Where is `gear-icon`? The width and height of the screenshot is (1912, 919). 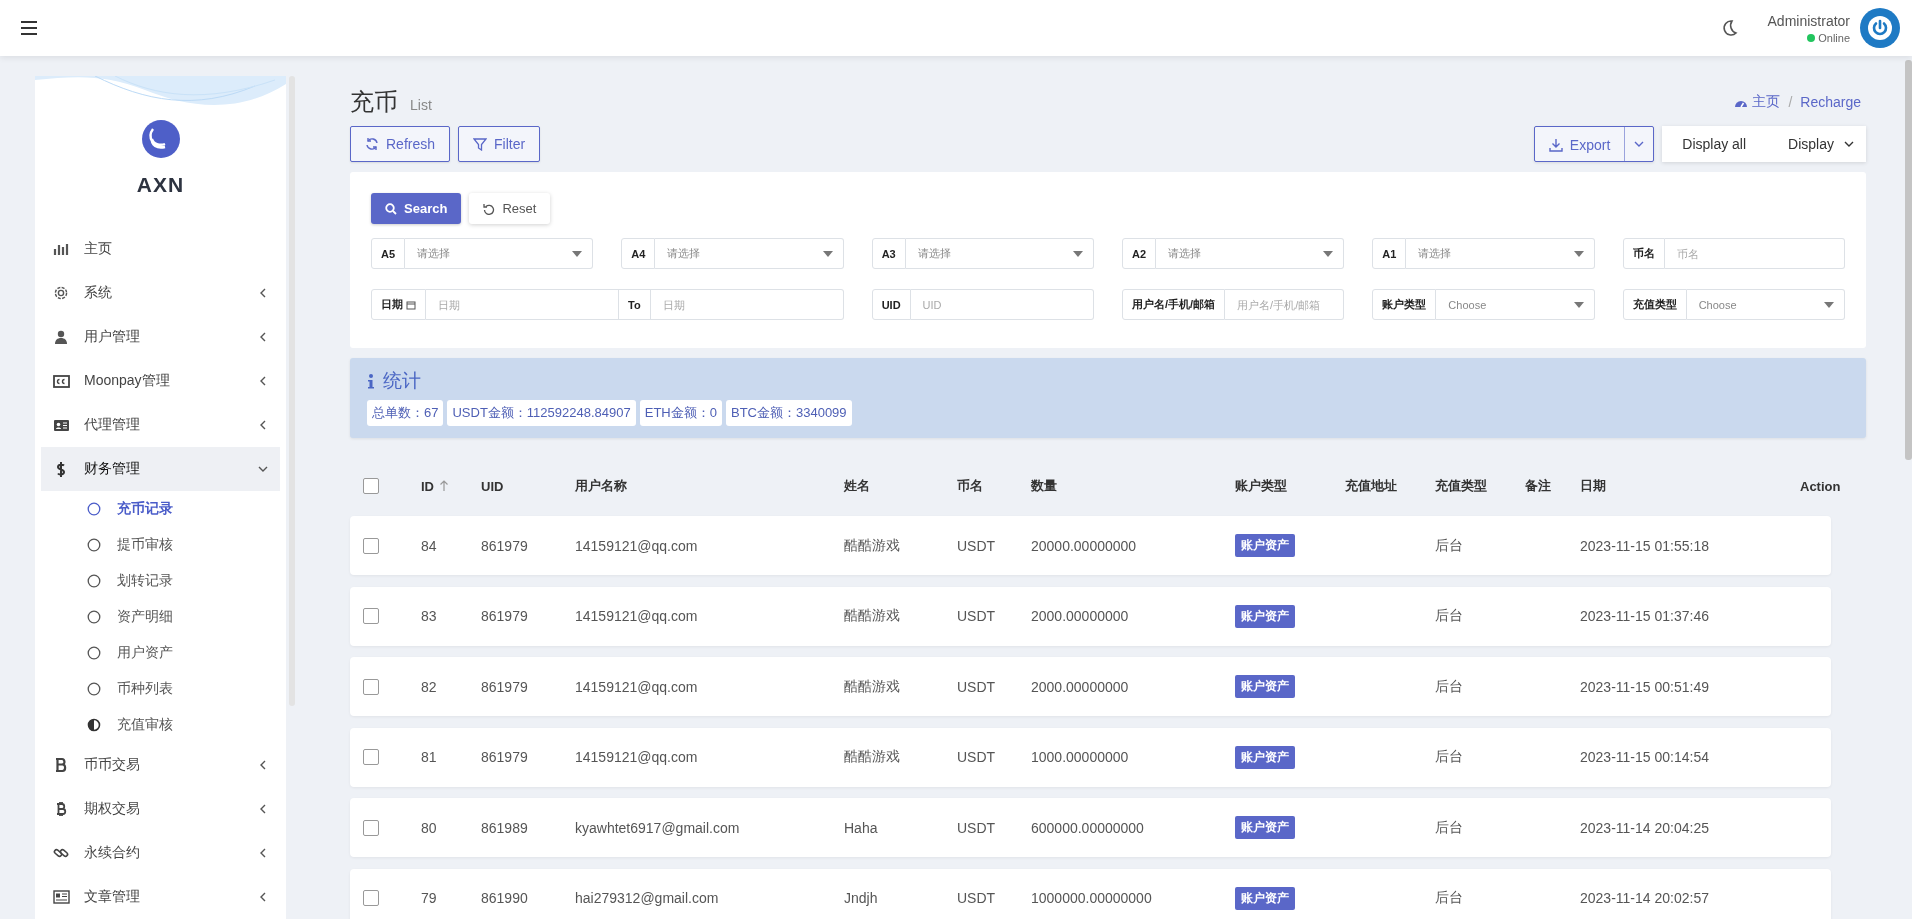
gear-icon is located at coordinates (61, 293).